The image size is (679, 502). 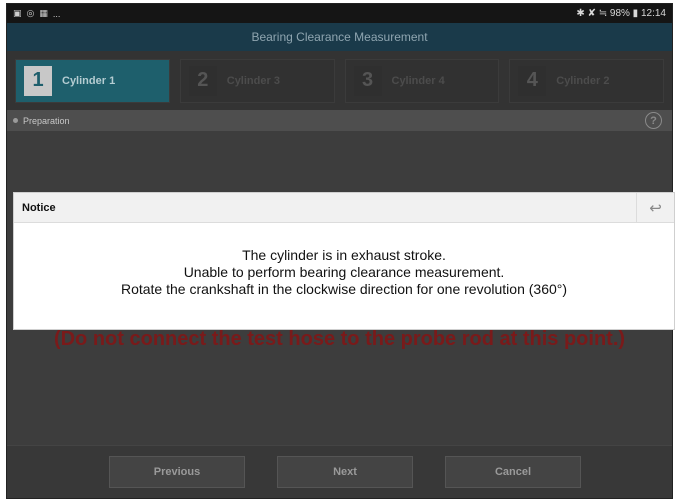 What do you see at coordinates (339, 120) in the screenshot?
I see `preparation-bar: Preparation ?` at bounding box center [339, 120].